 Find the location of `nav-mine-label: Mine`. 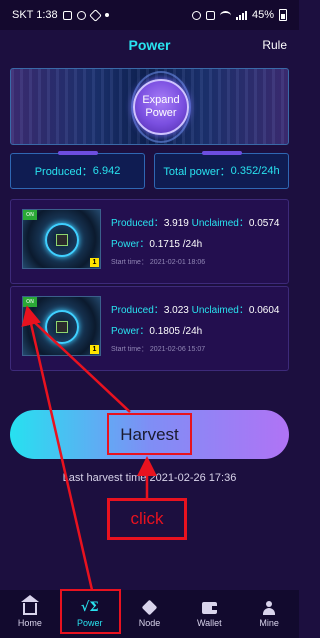

nav-mine-label: Mine is located at coordinates (269, 623).